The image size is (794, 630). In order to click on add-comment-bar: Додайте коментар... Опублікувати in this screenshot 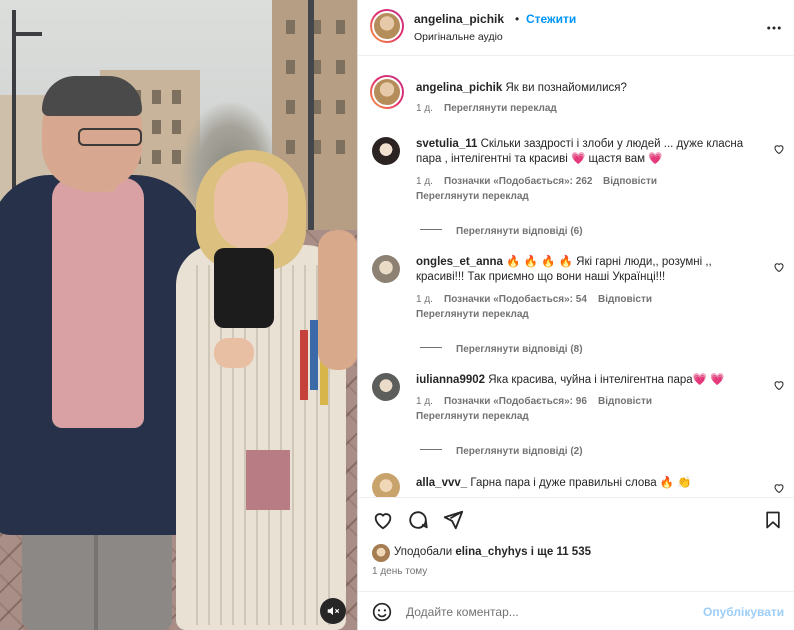, I will do `click(576, 610)`.